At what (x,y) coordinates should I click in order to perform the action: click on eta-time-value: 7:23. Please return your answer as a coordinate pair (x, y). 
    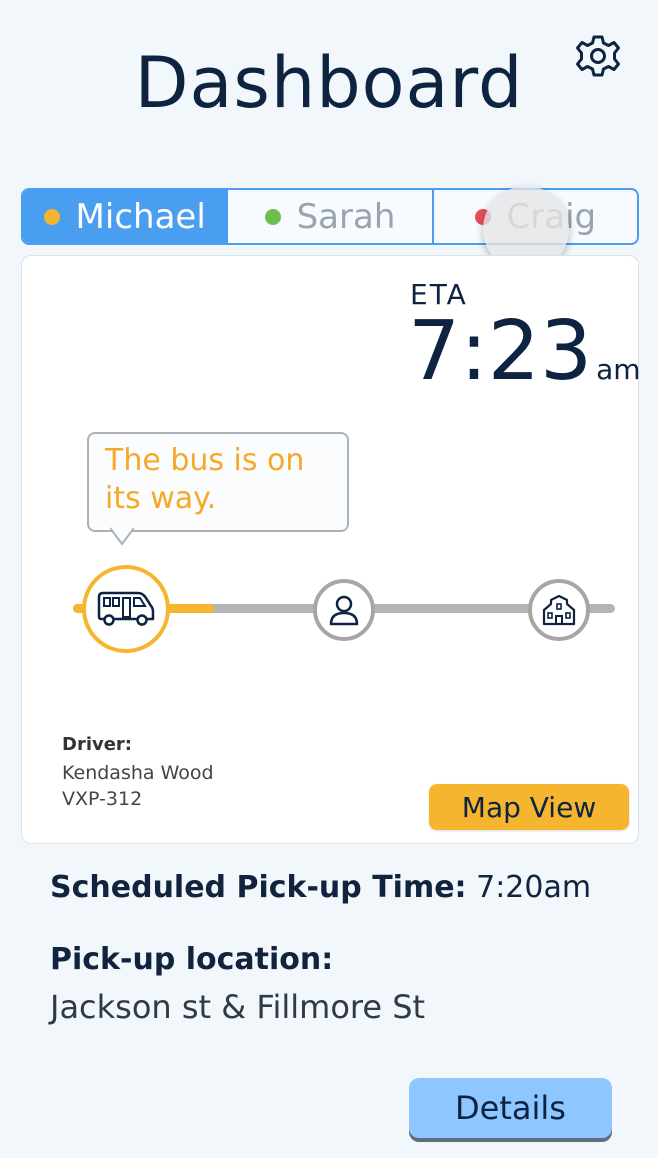
    Looking at the image, I should click on (500, 351).